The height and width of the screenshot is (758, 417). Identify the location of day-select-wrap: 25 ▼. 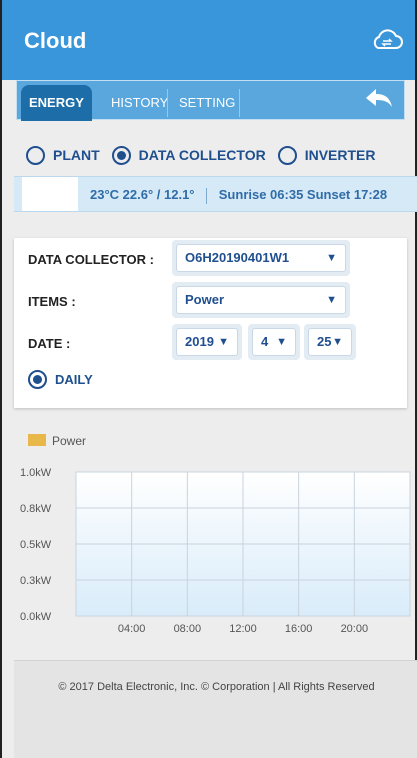
(330, 342).